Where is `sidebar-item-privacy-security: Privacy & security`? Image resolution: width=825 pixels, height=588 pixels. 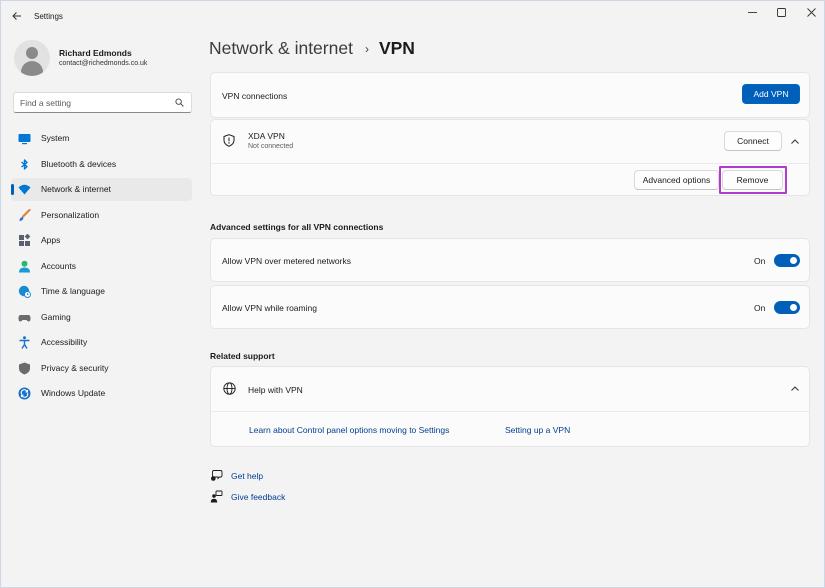
sidebar-item-privacy-security: Privacy & security is located at coordinates (101, 368).